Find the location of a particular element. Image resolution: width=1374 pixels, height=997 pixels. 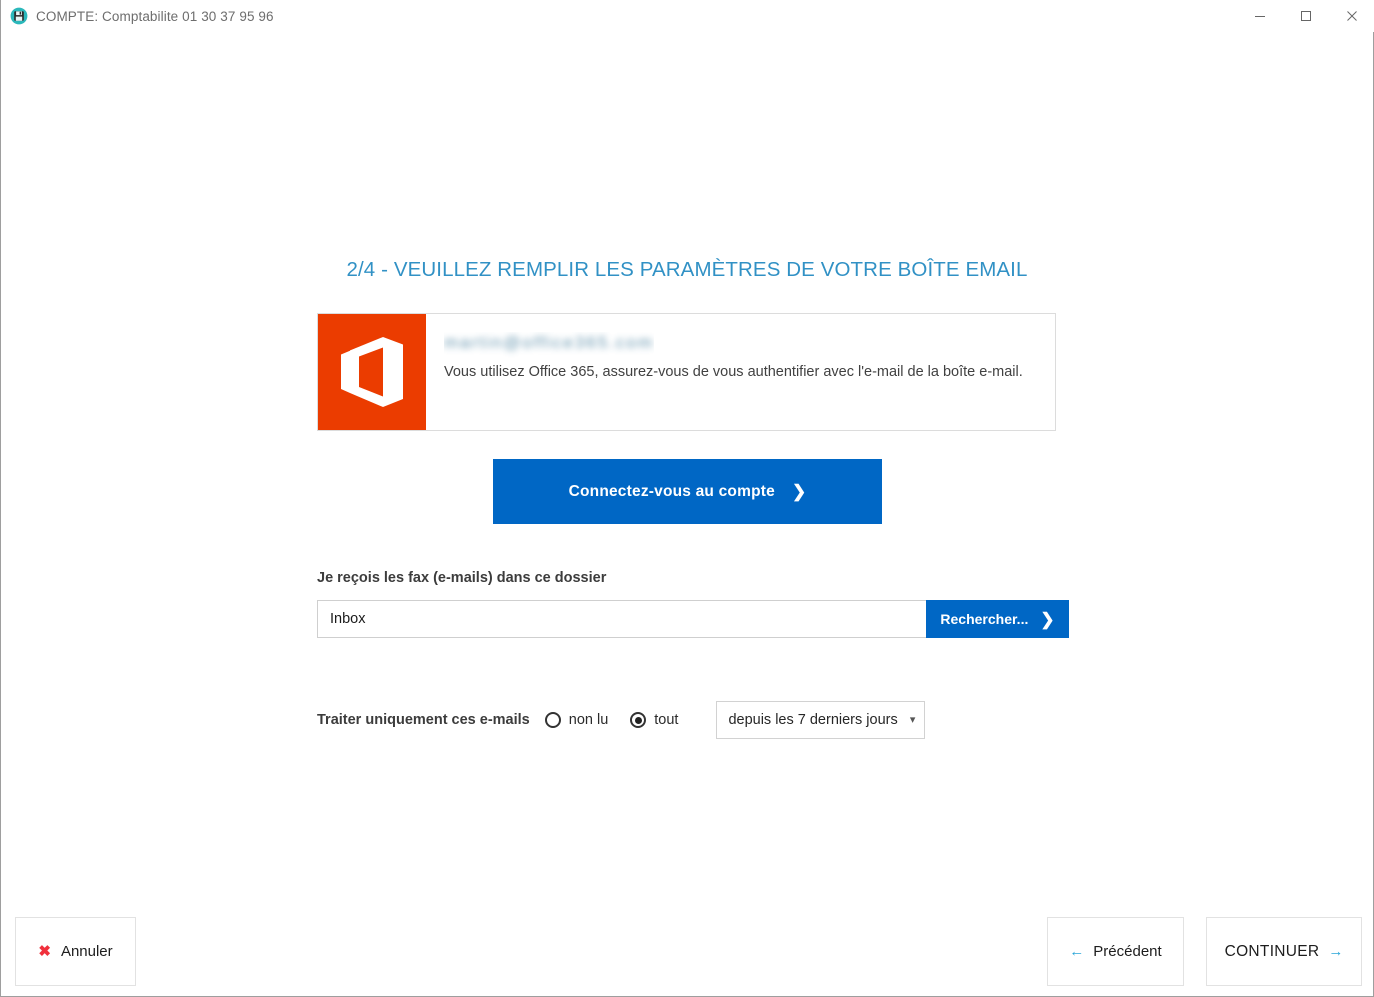

chevron-down-icon: ▾ is located at coordinates (912, 719).